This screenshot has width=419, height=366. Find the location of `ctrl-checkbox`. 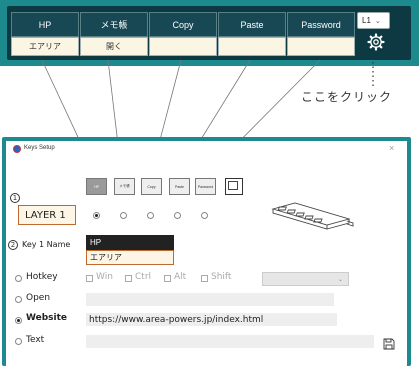

ctrl-checkbox is located at coordinates (128, 278).